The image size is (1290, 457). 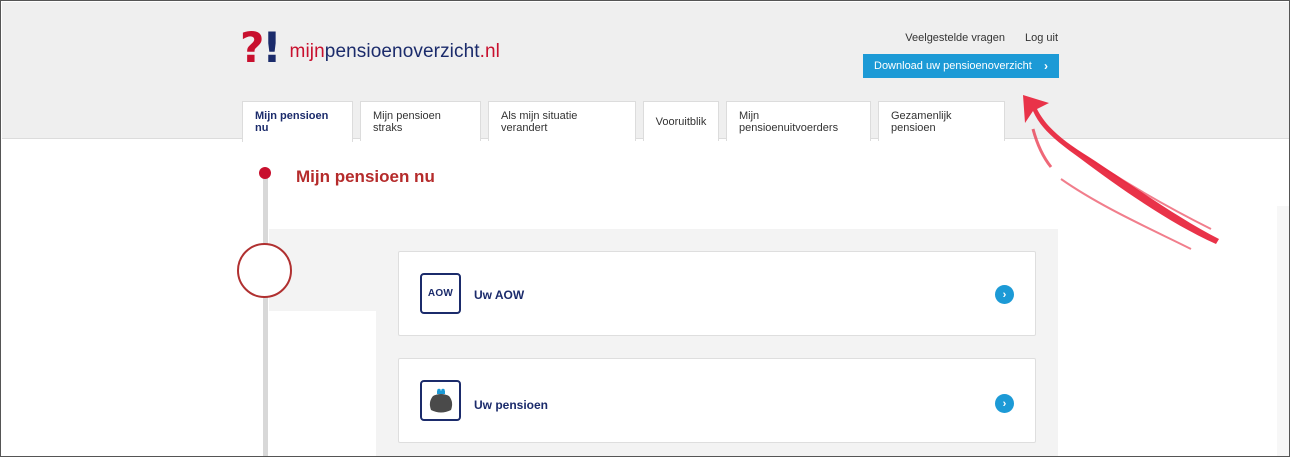 I want to click on annotation-arrow-icon, so click(x=1121, y=172).